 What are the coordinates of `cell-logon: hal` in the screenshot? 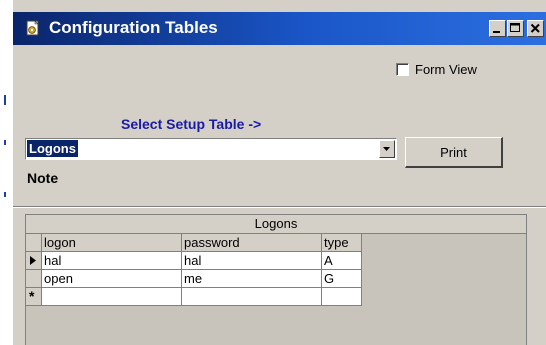 It's located at (112, 261).